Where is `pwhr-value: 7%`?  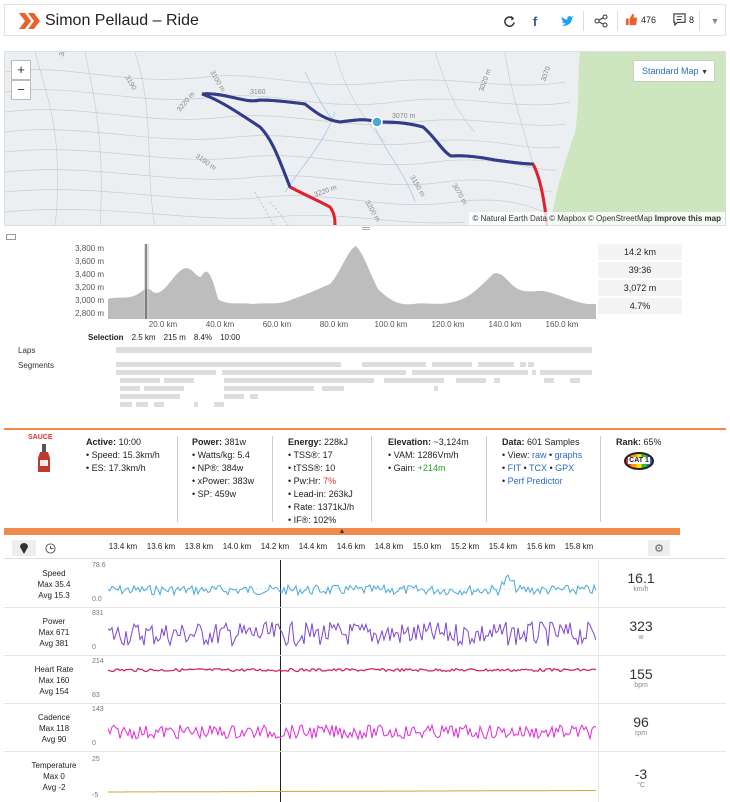
pwhr-value: 7% is located at coordinates (330, 481).